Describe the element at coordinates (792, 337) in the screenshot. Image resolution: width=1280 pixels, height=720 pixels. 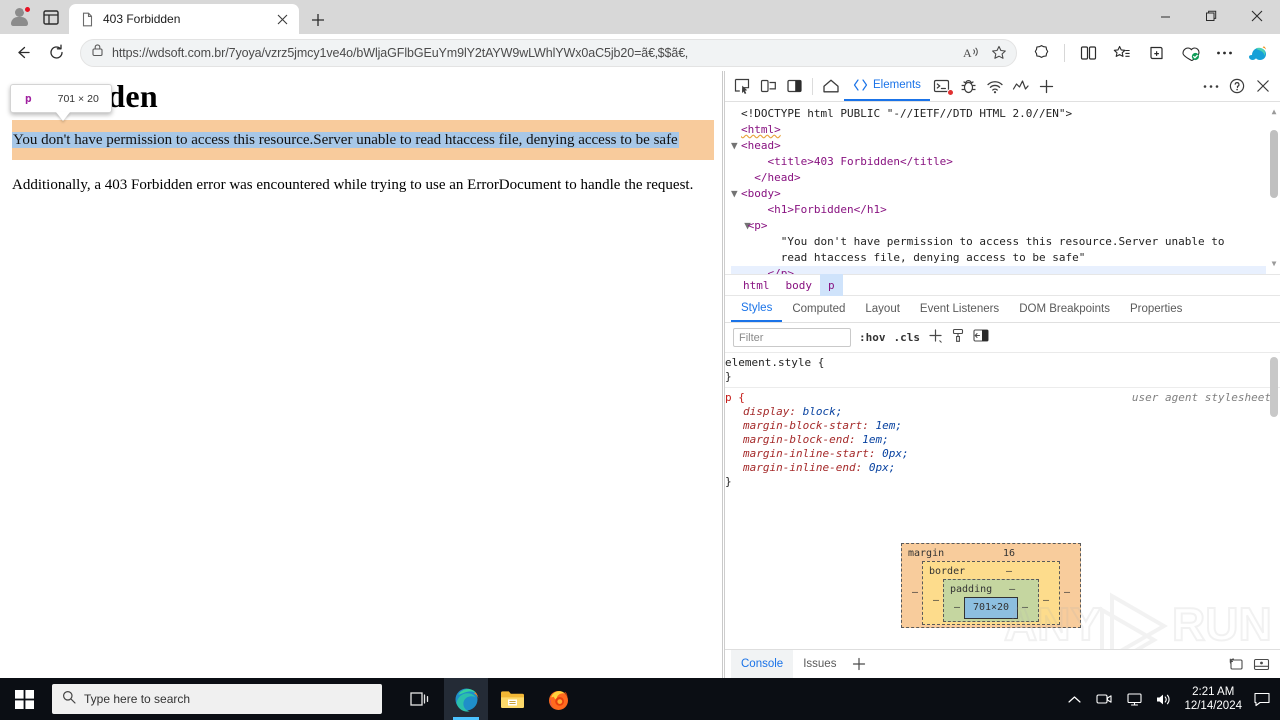
I see `styles-filter-input: Filter` at that location.